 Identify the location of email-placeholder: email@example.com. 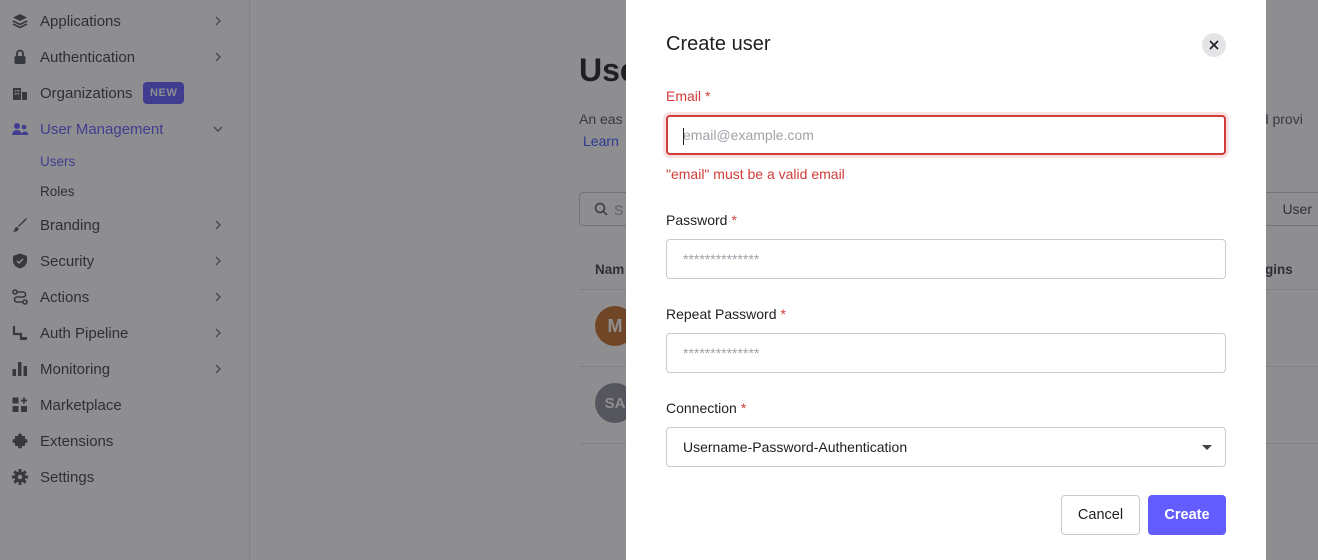
(748, 135).